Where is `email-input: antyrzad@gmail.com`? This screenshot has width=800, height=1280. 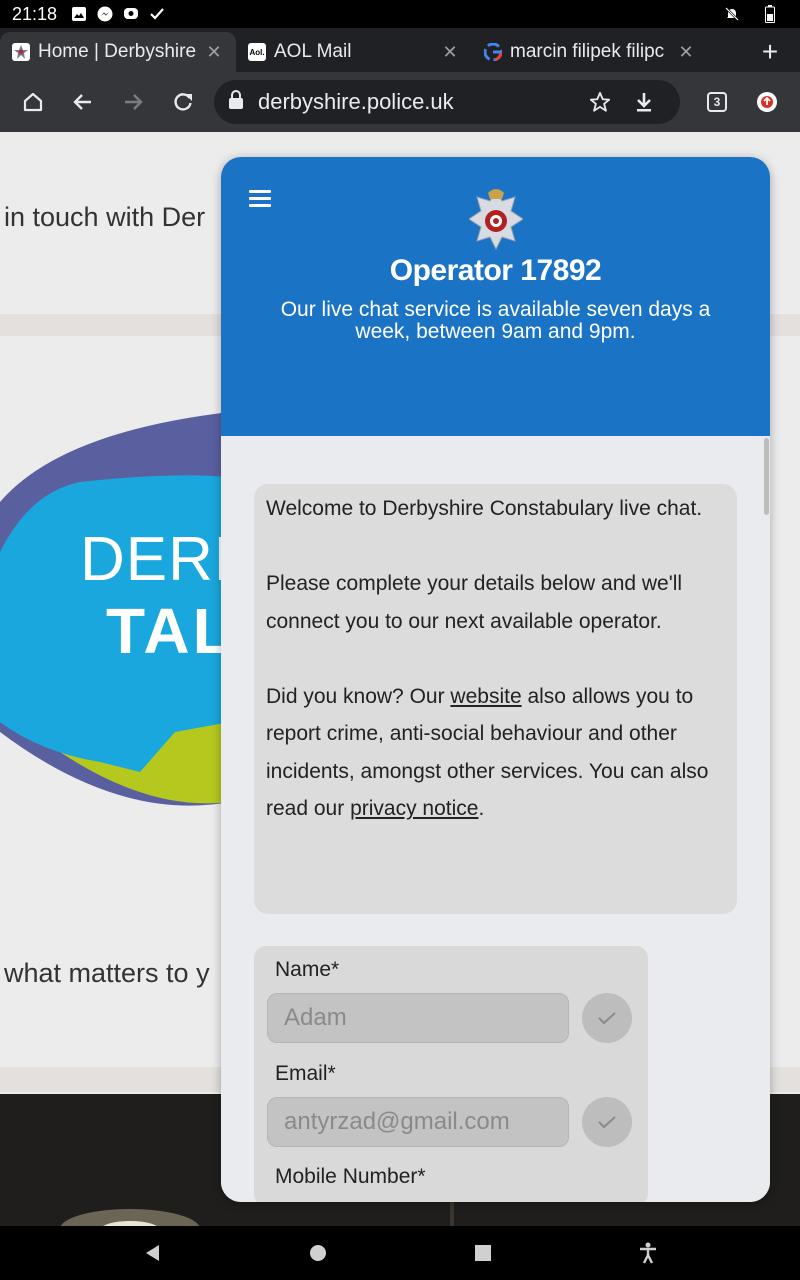 email-input: antyrzad@gmail.com is located at coordinates (418, 1122).